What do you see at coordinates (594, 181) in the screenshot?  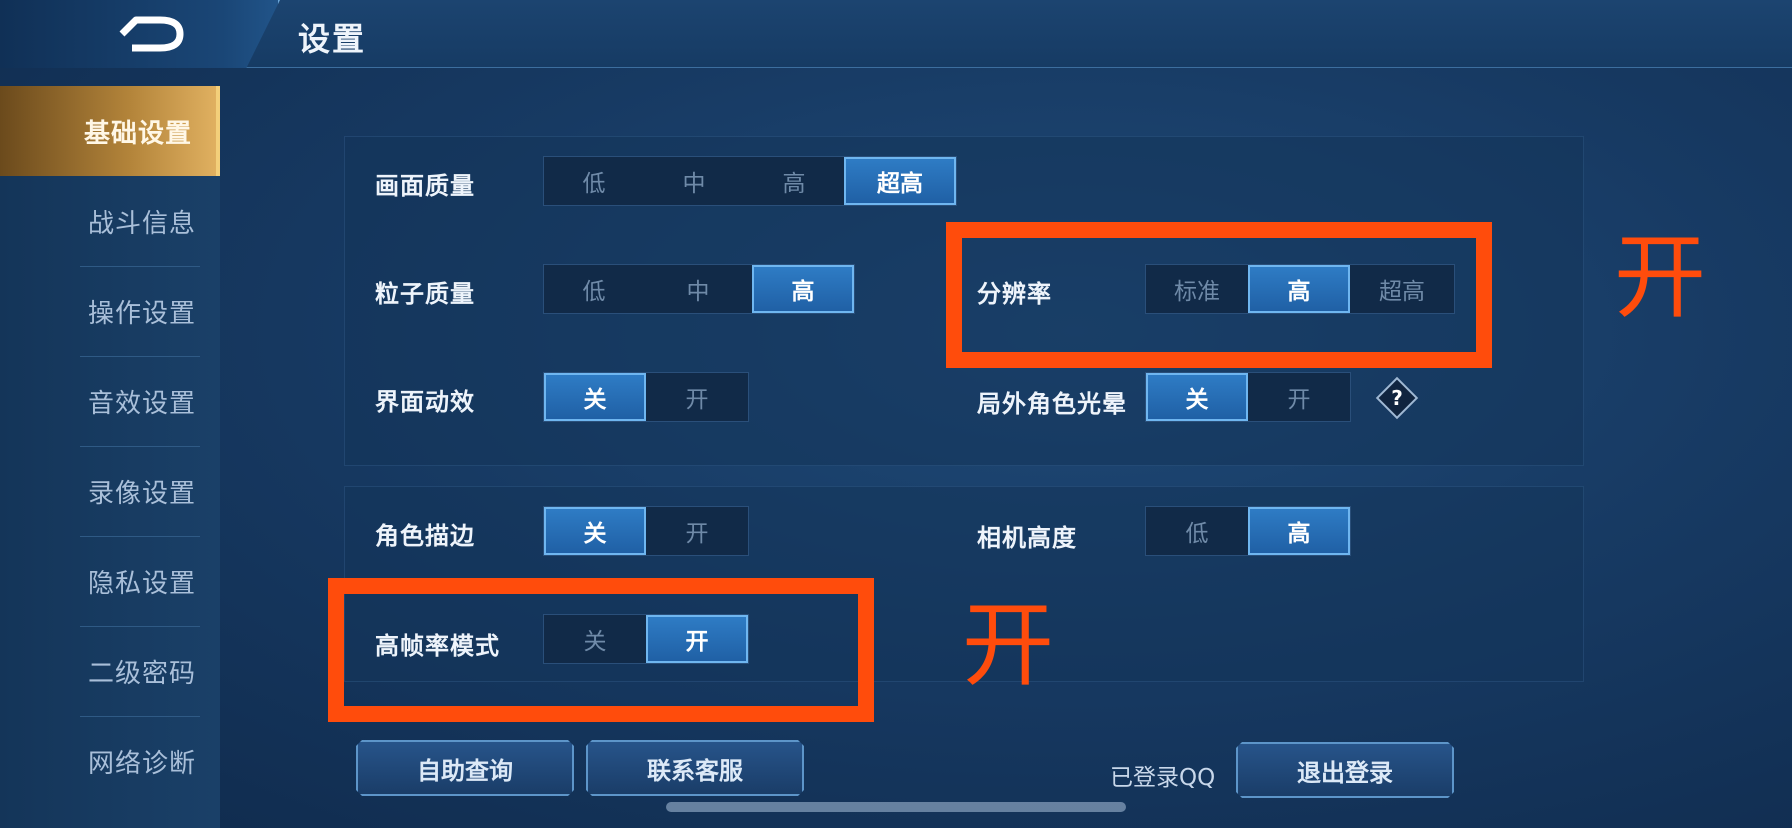 I see `picture-quality-option-low: 低` at bounding box center [594, 181].